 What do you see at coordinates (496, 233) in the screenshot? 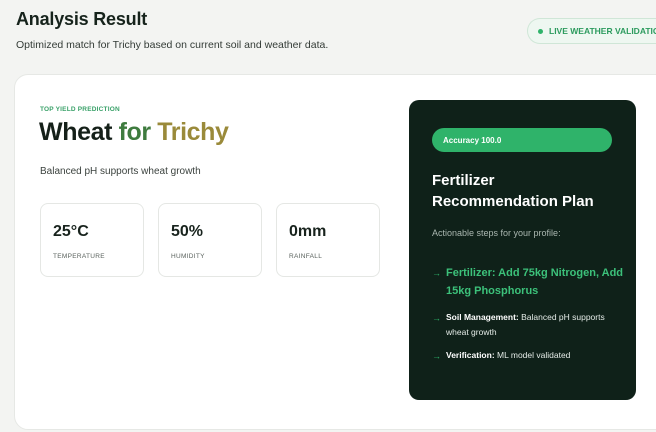
I see `plan-subtitle: Actionable steps for your profile:` at bounding box center [496, 233].